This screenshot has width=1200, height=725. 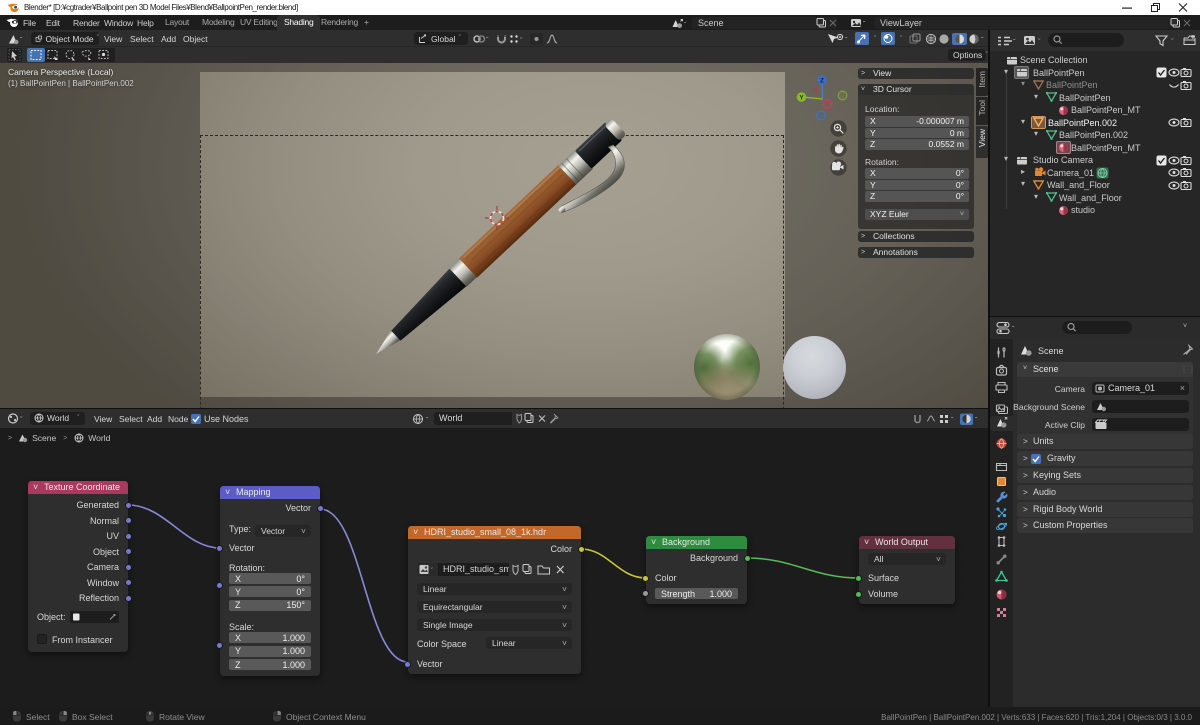 What do you see at coordinates (815, 90) in the screenshot?
I see `svg-text: X` at bounding box center [815, 90].